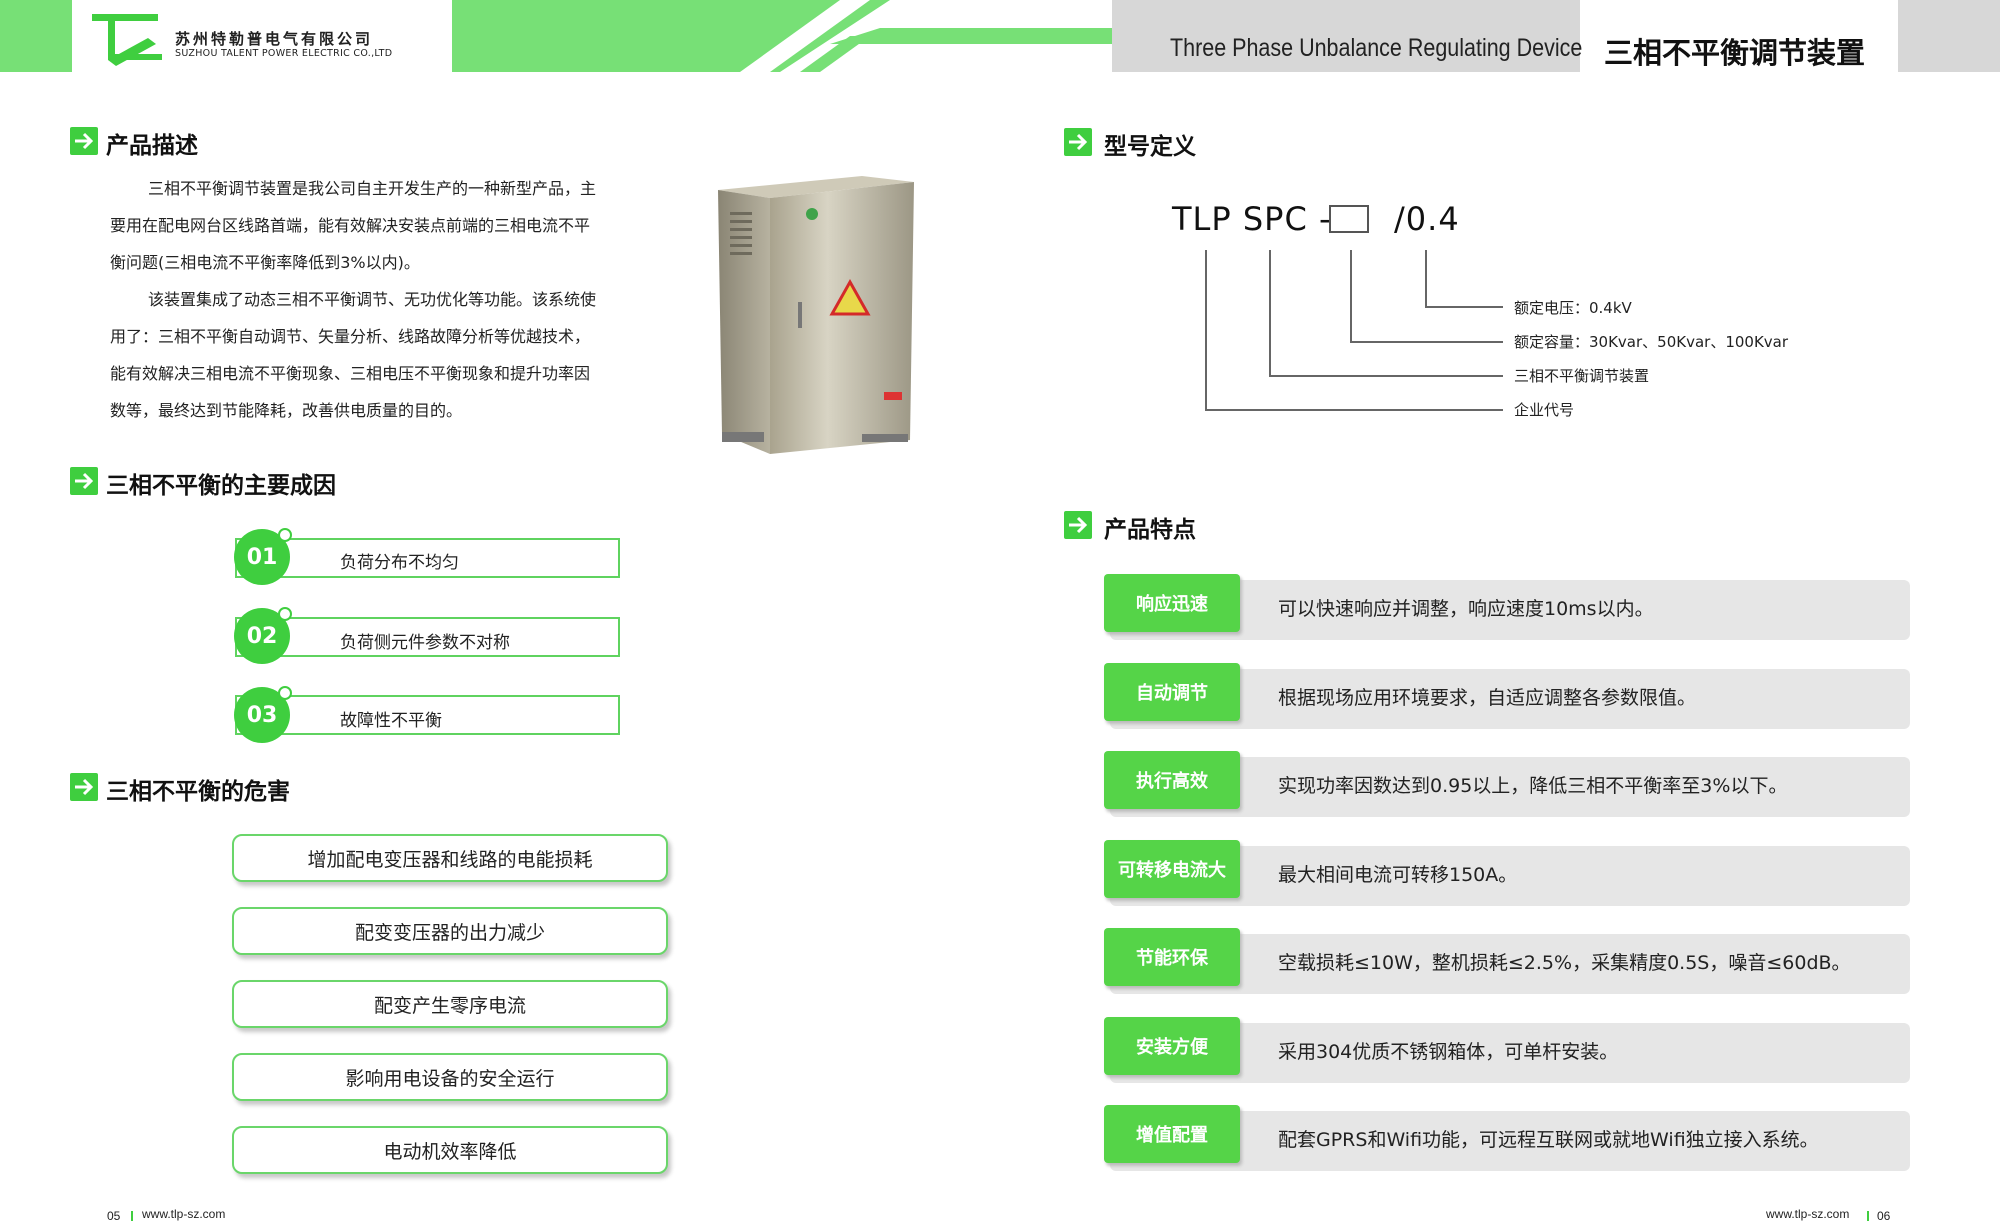 Image resolution: width=2000 pixels, height=1223 pixels. Describe the element at coordinates (286, 410) in the screenshot. I see `desc-line: 数等，最终达到节能降耗，改善供电质量的目的。` at that location.